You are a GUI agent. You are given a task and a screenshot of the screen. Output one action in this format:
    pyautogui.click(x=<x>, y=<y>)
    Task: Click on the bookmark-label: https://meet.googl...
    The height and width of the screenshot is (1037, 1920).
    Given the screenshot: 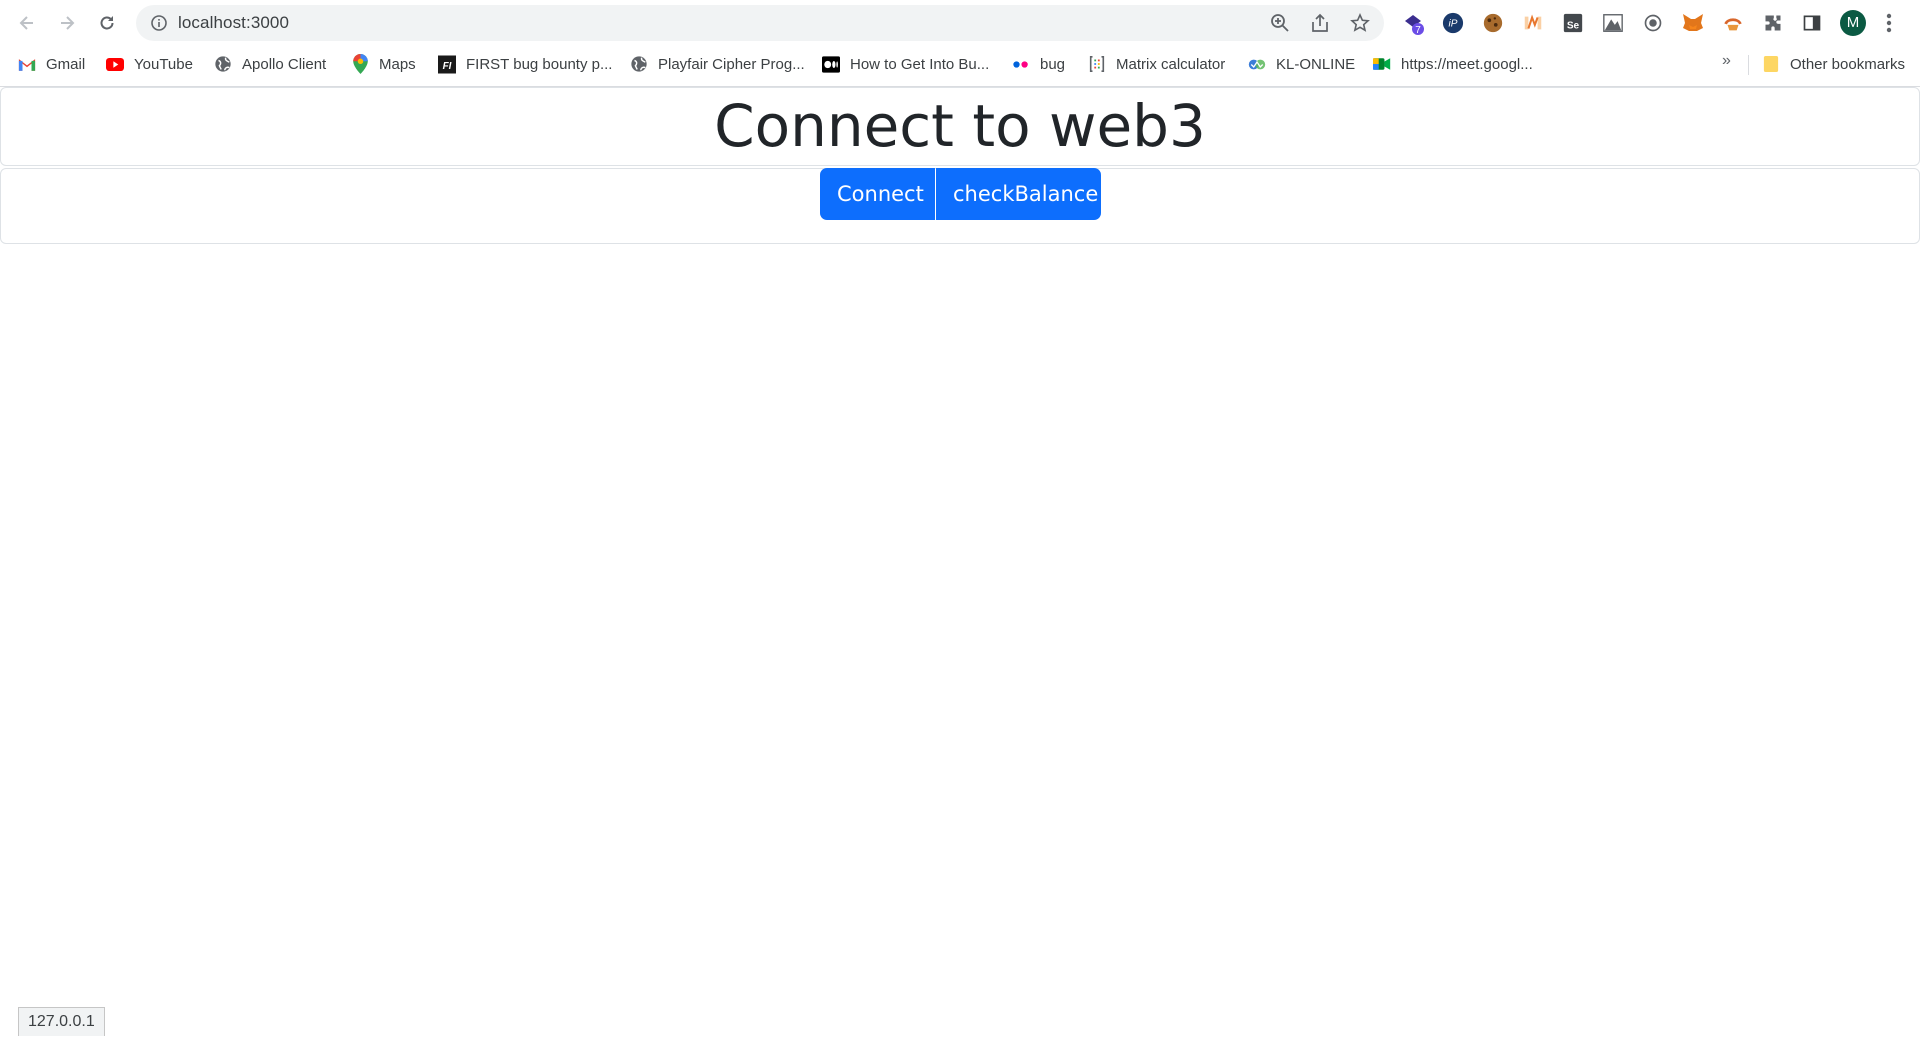 What is the action you would take?
    pyautogui.click(x=1467, y=64)
    